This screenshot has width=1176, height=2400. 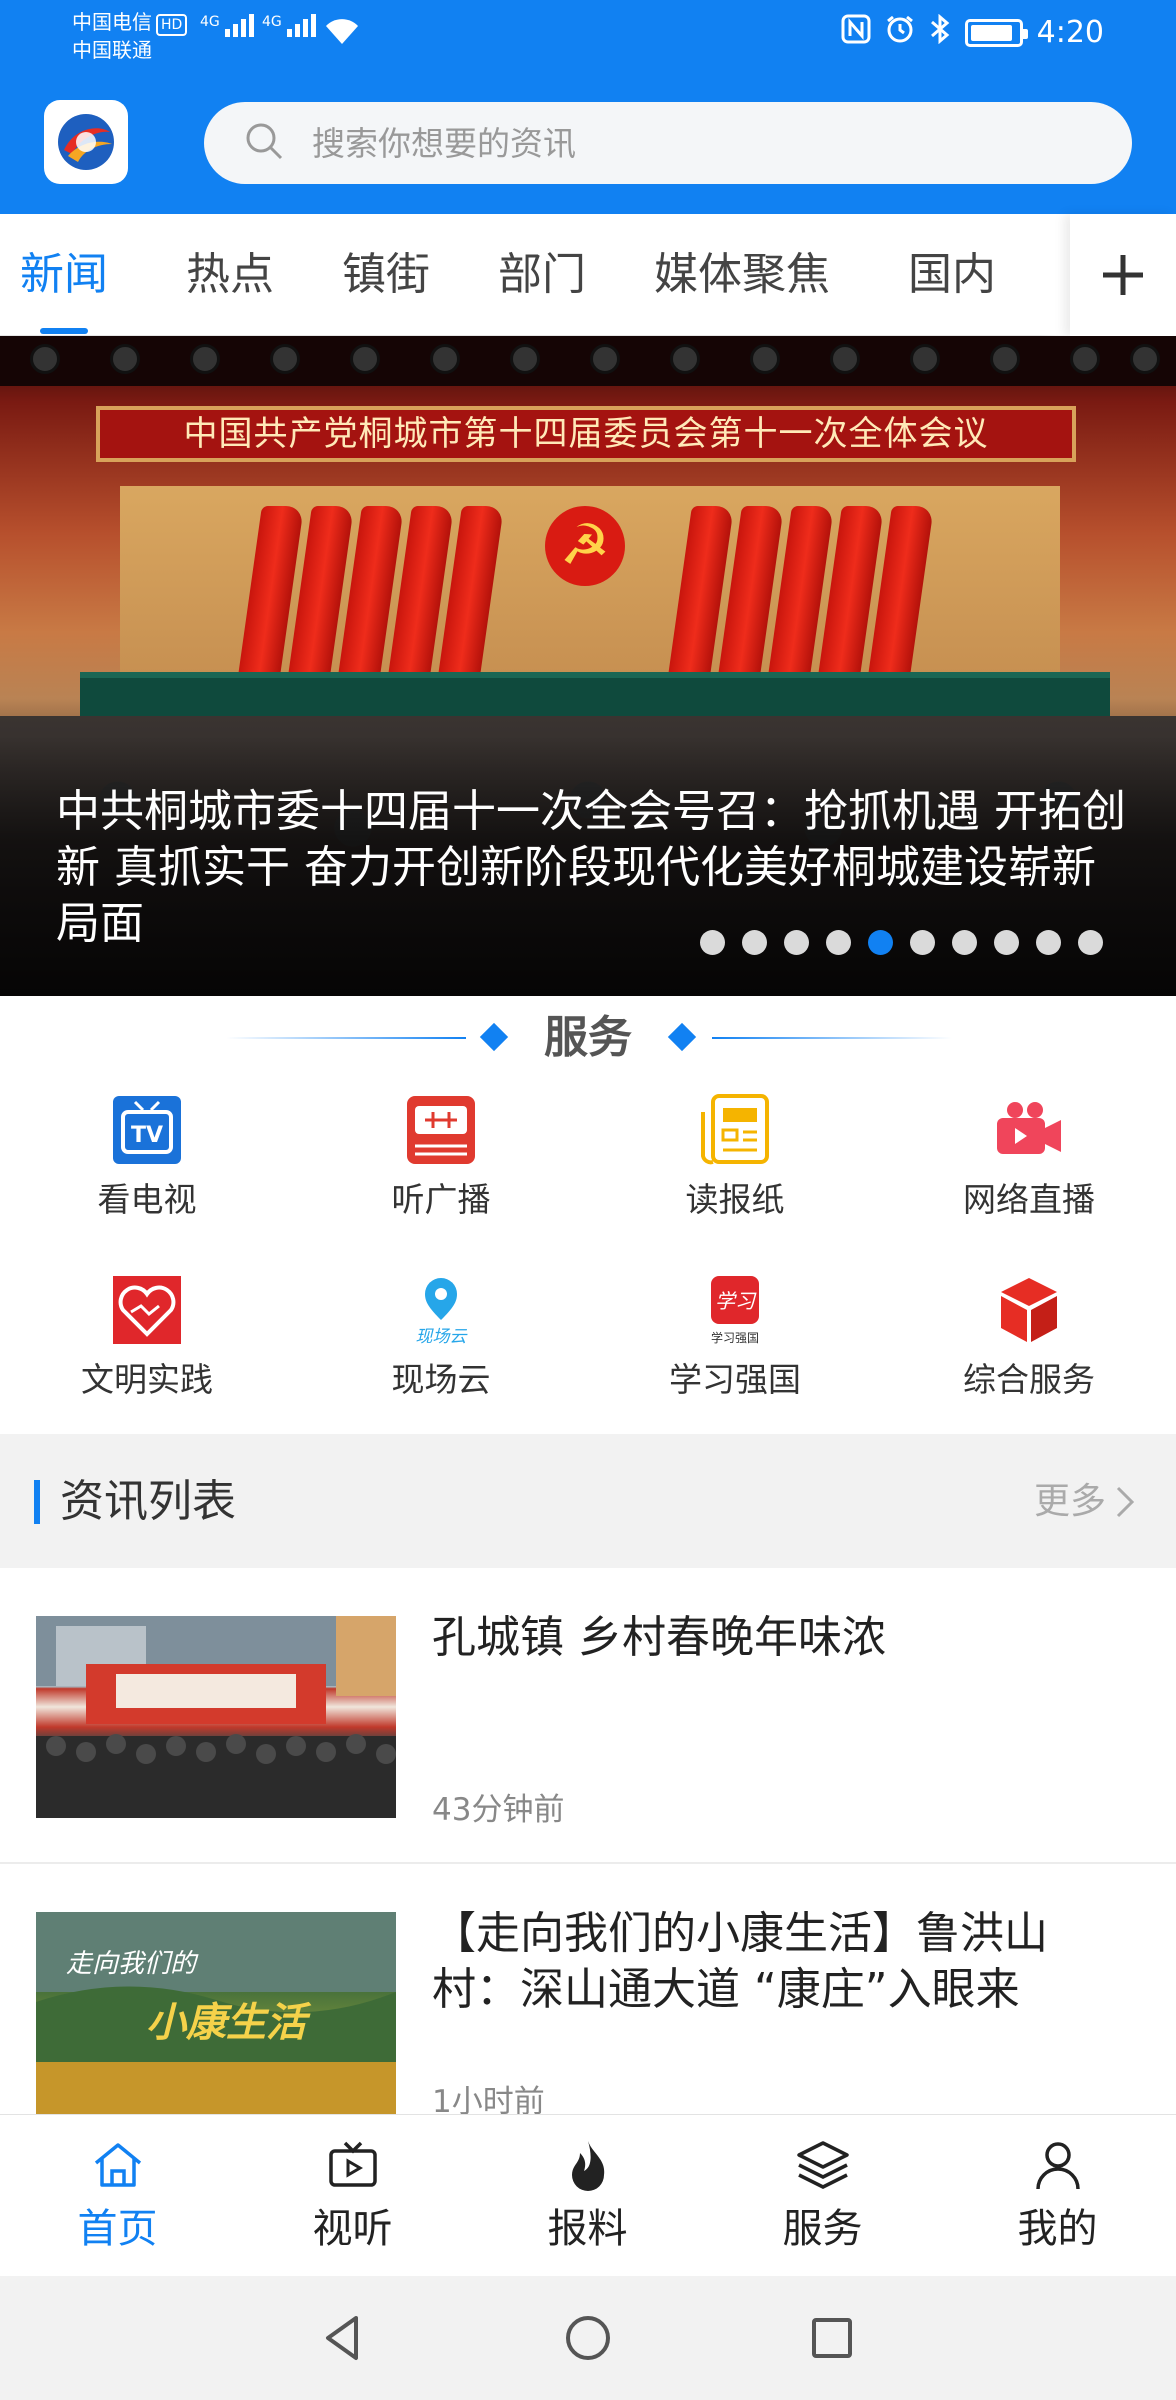 What do you see at coordinates (822, 2196) in the screenshot?
I see `nav-services: 服务` at bounding box center [822, 2196].